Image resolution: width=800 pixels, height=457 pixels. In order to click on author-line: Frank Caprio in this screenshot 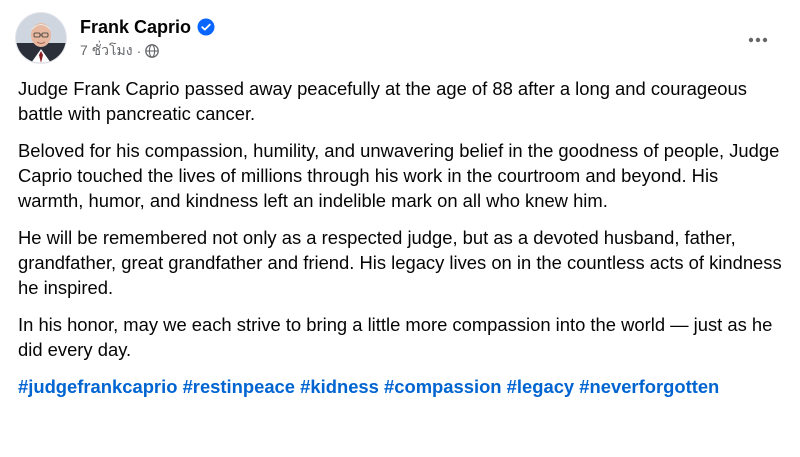, I will do `click(147, 27)`.